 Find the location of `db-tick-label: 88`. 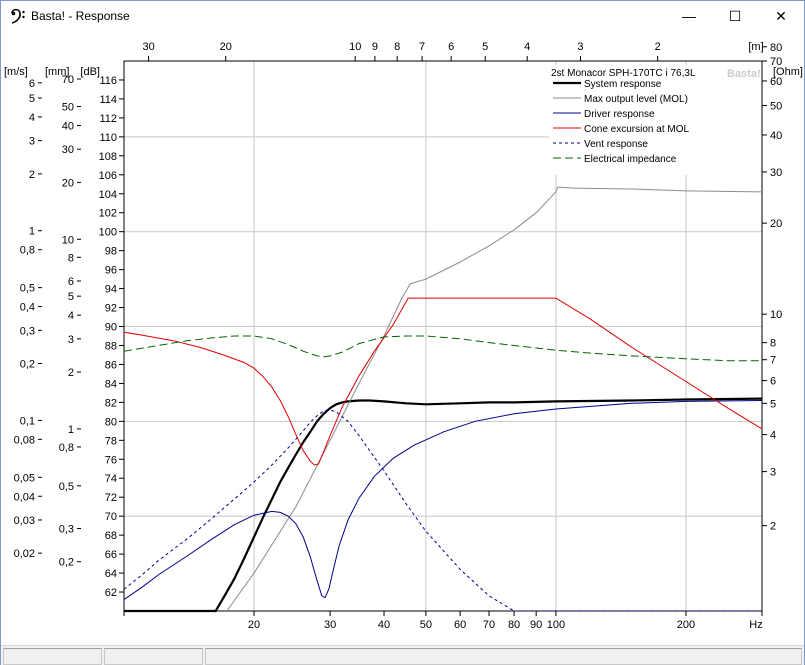

db-tick-label: 88 is located at coordinates (111, 346).